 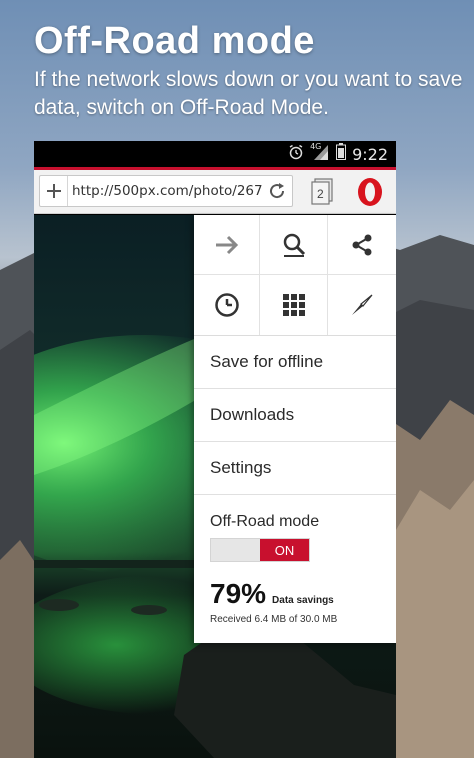 What do you see at coordinates (238, 593) in the screenshot?
I see `savings-percent: 79%` at bounding box center [238, 593].